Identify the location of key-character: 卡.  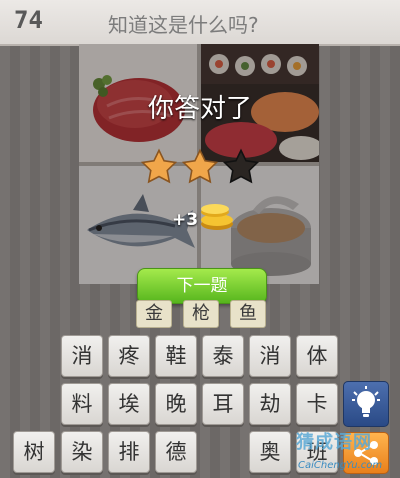
(317, 404).